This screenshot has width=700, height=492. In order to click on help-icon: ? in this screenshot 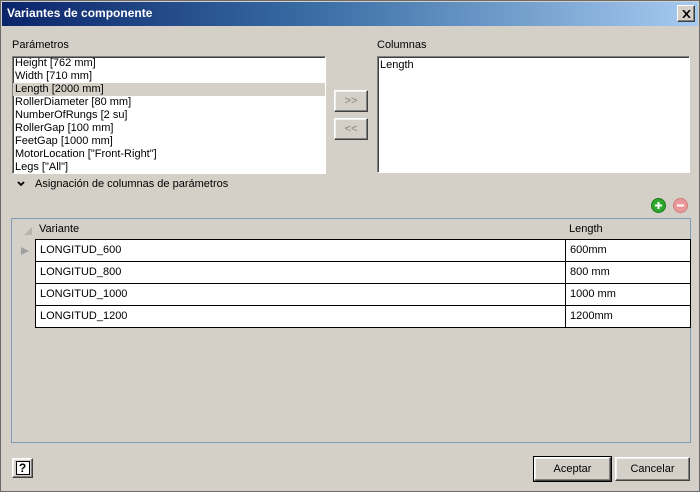, I will do `click(22, 468)`.